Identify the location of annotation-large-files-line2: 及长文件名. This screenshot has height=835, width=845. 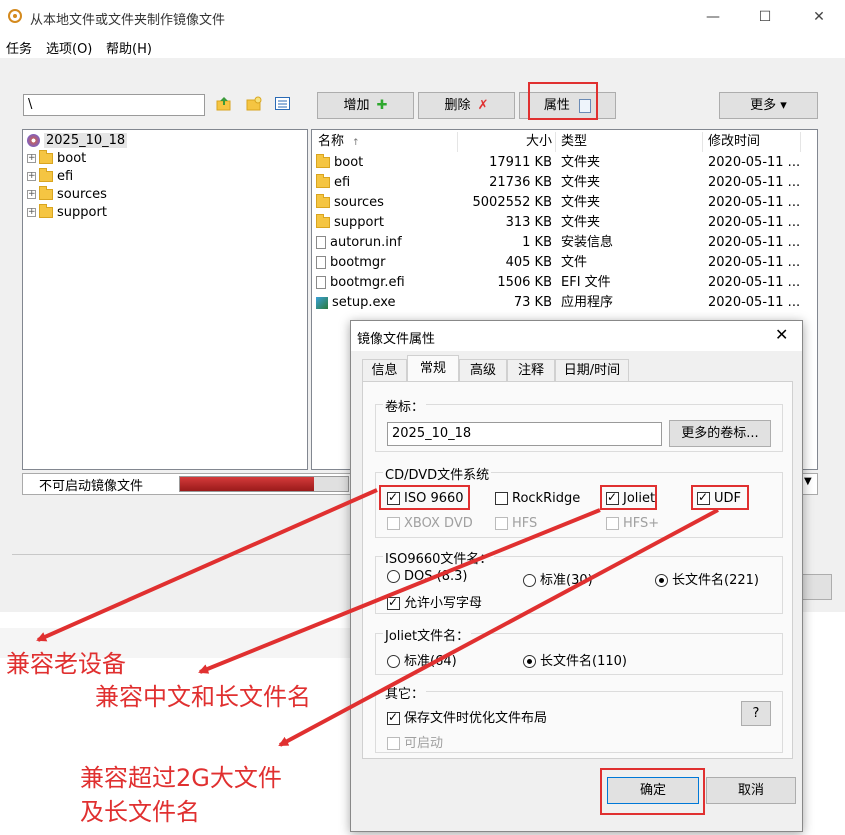
(140, 812).